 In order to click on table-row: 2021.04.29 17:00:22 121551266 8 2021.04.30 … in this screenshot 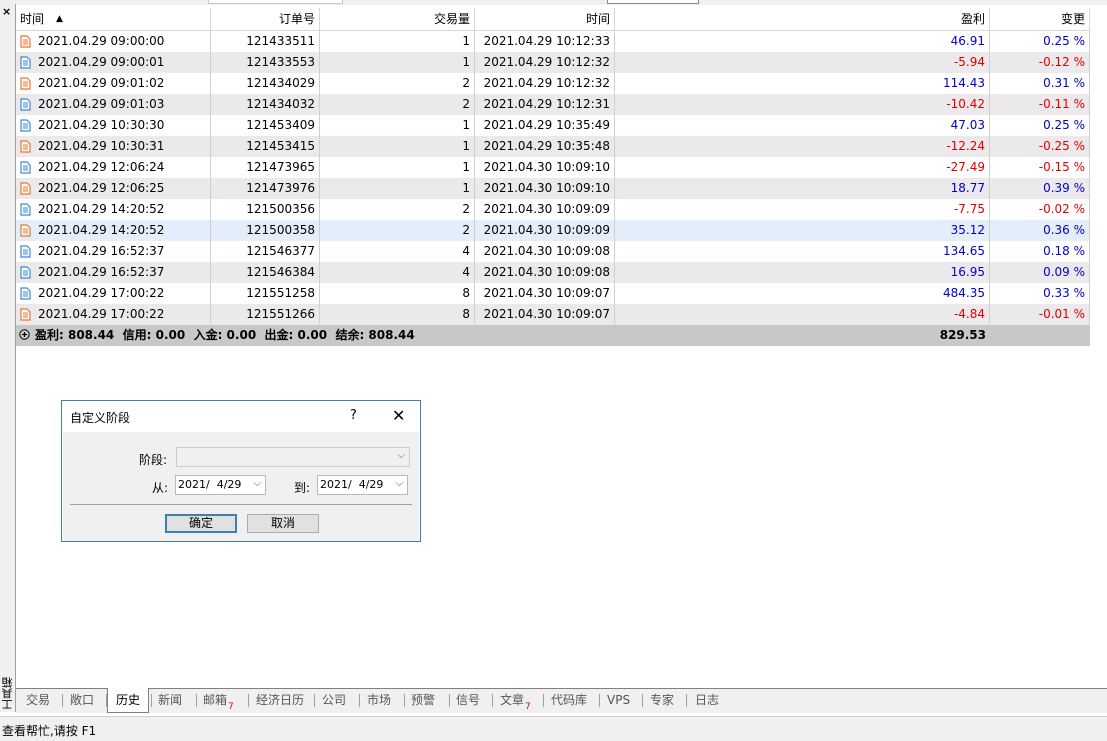, I will do `click(553, 314)`.